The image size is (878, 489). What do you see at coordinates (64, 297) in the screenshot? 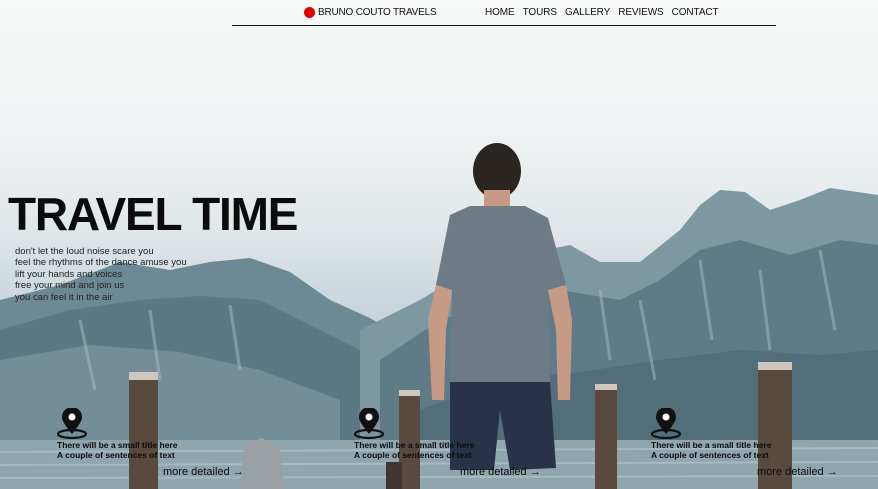
I see `hero-line: you can feel it in the air` at bounding box center [64, 297].